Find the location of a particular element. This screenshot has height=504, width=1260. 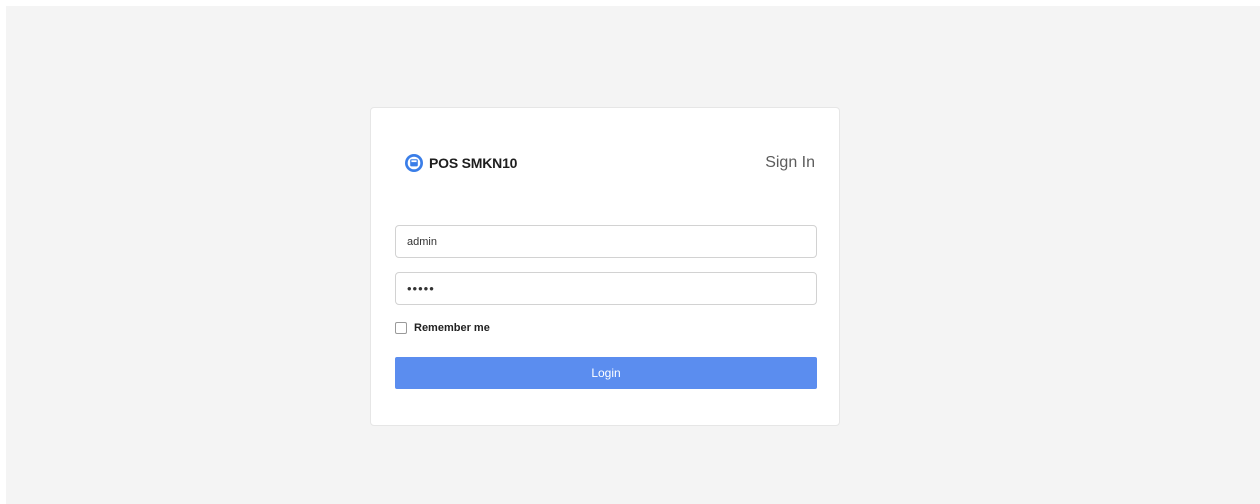

username-input is located at coordinates (606, 241).